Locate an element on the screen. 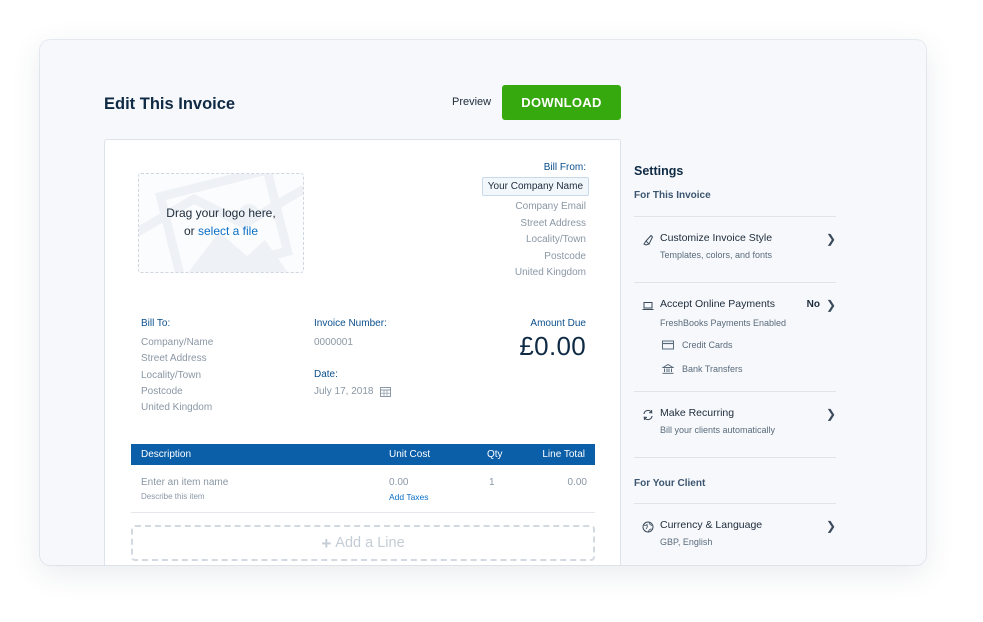  section-for-this-invoice: For This Invoice is located at coordinates (672, 195).